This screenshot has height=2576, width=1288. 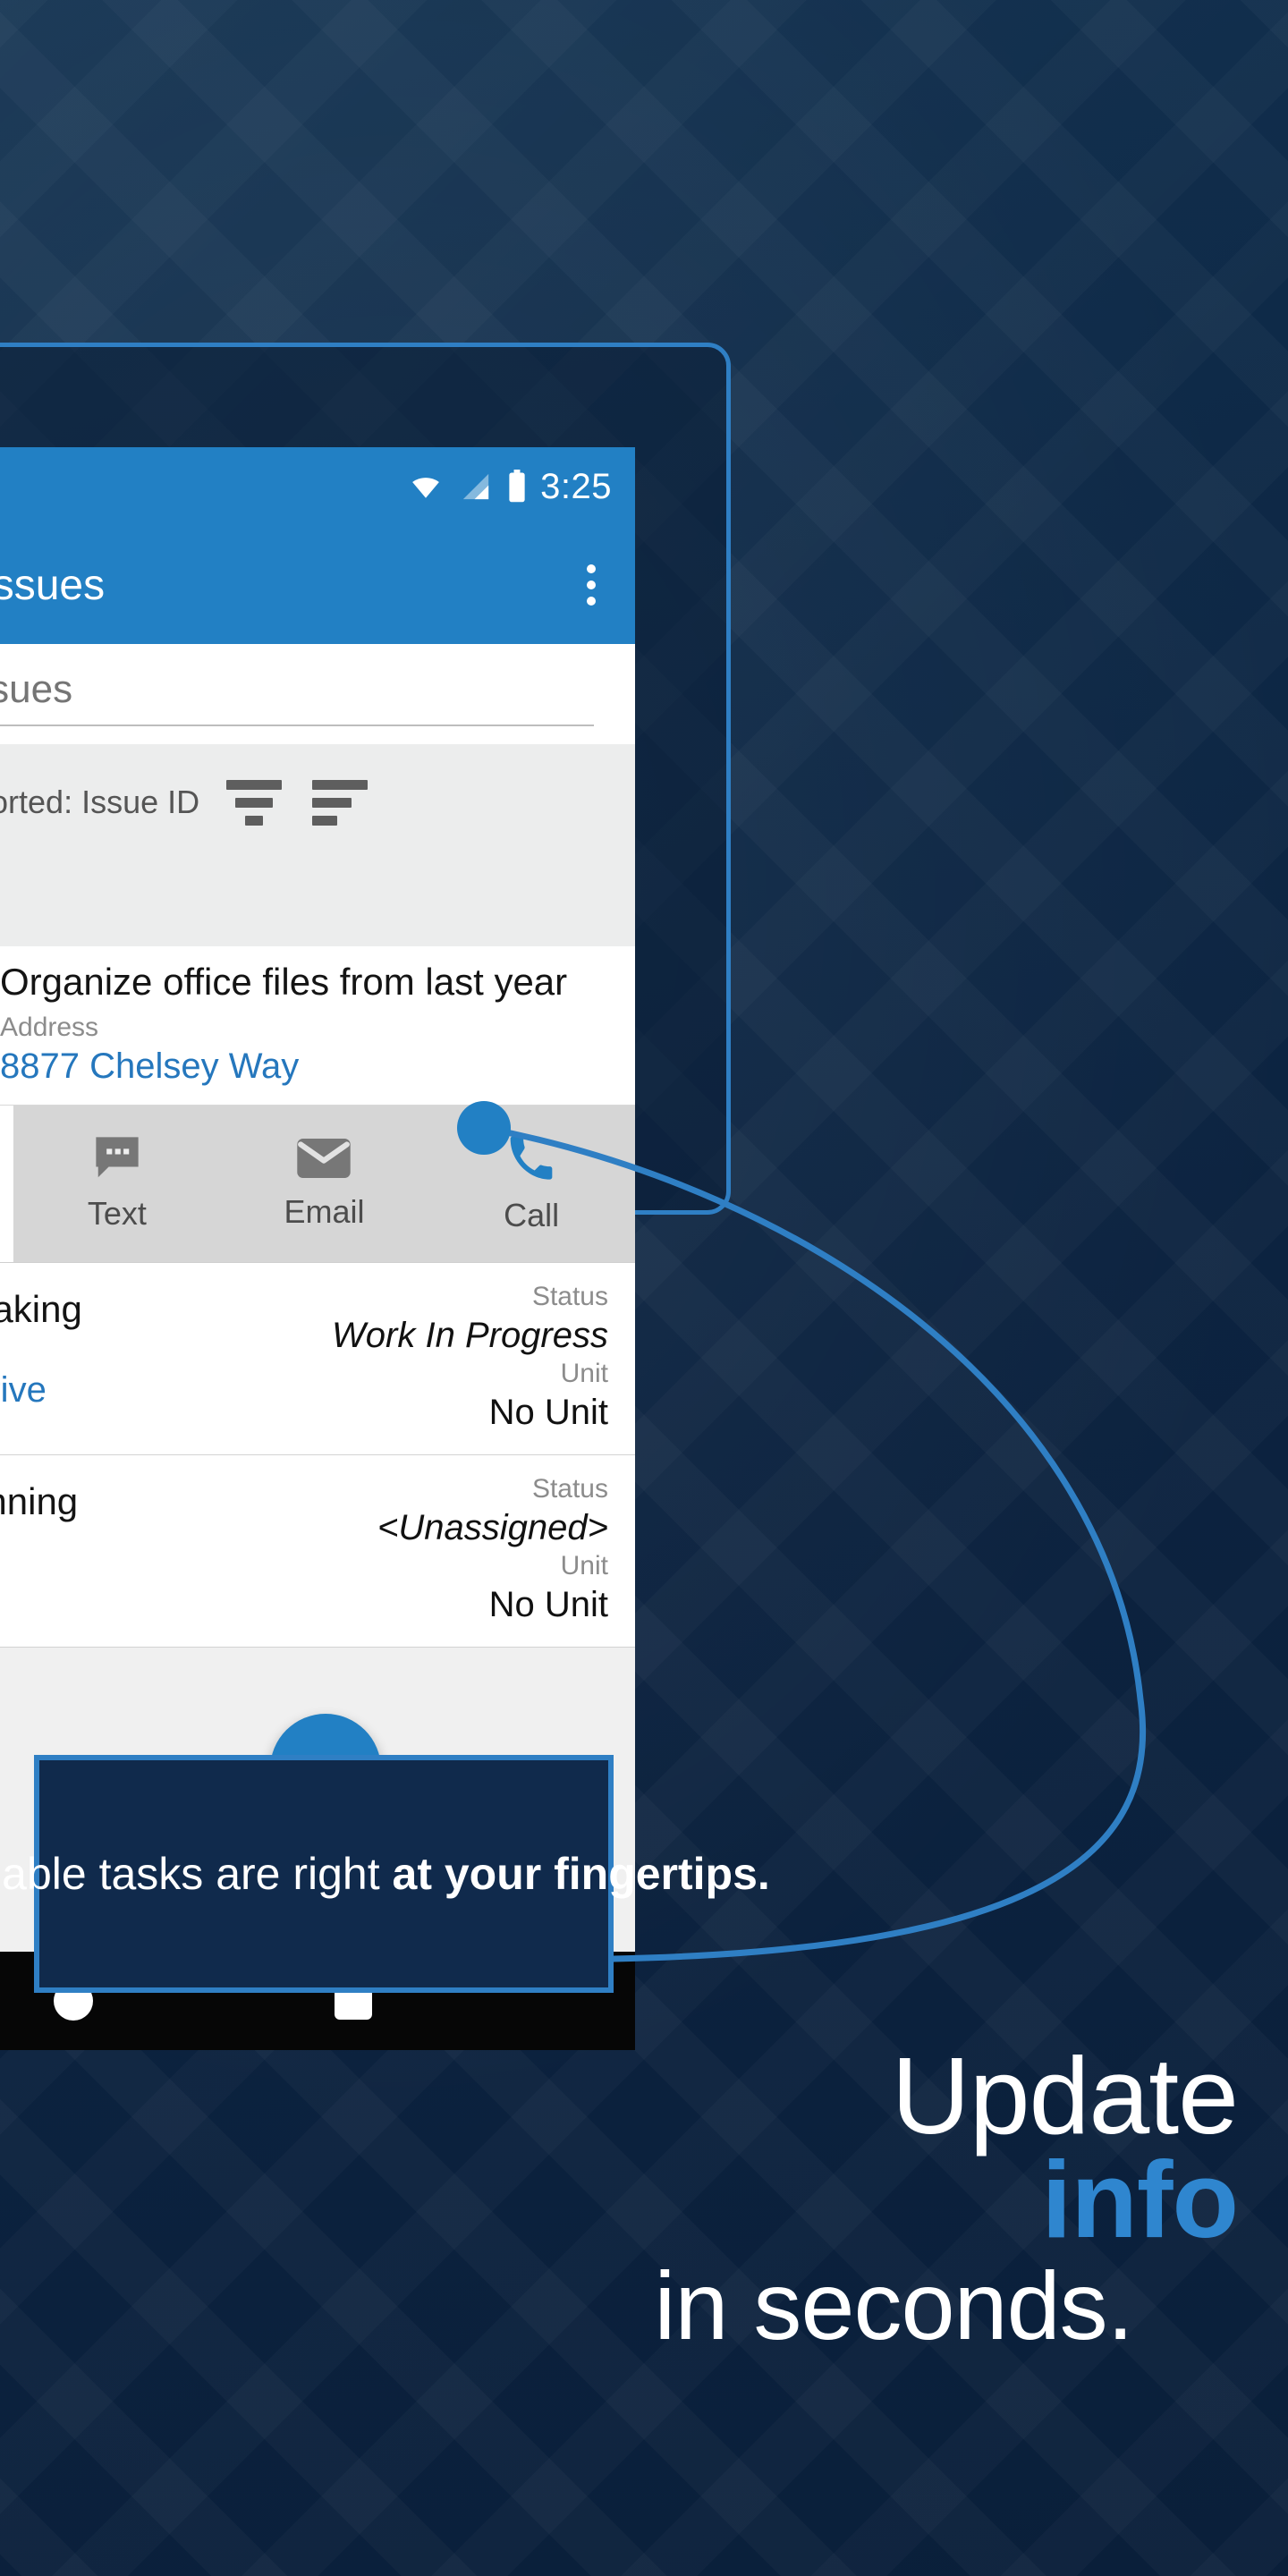 What do you see at coordinates (324, 1160) in the screenshot?
I see `envelope-icon` at bounding box center [324, 1160].